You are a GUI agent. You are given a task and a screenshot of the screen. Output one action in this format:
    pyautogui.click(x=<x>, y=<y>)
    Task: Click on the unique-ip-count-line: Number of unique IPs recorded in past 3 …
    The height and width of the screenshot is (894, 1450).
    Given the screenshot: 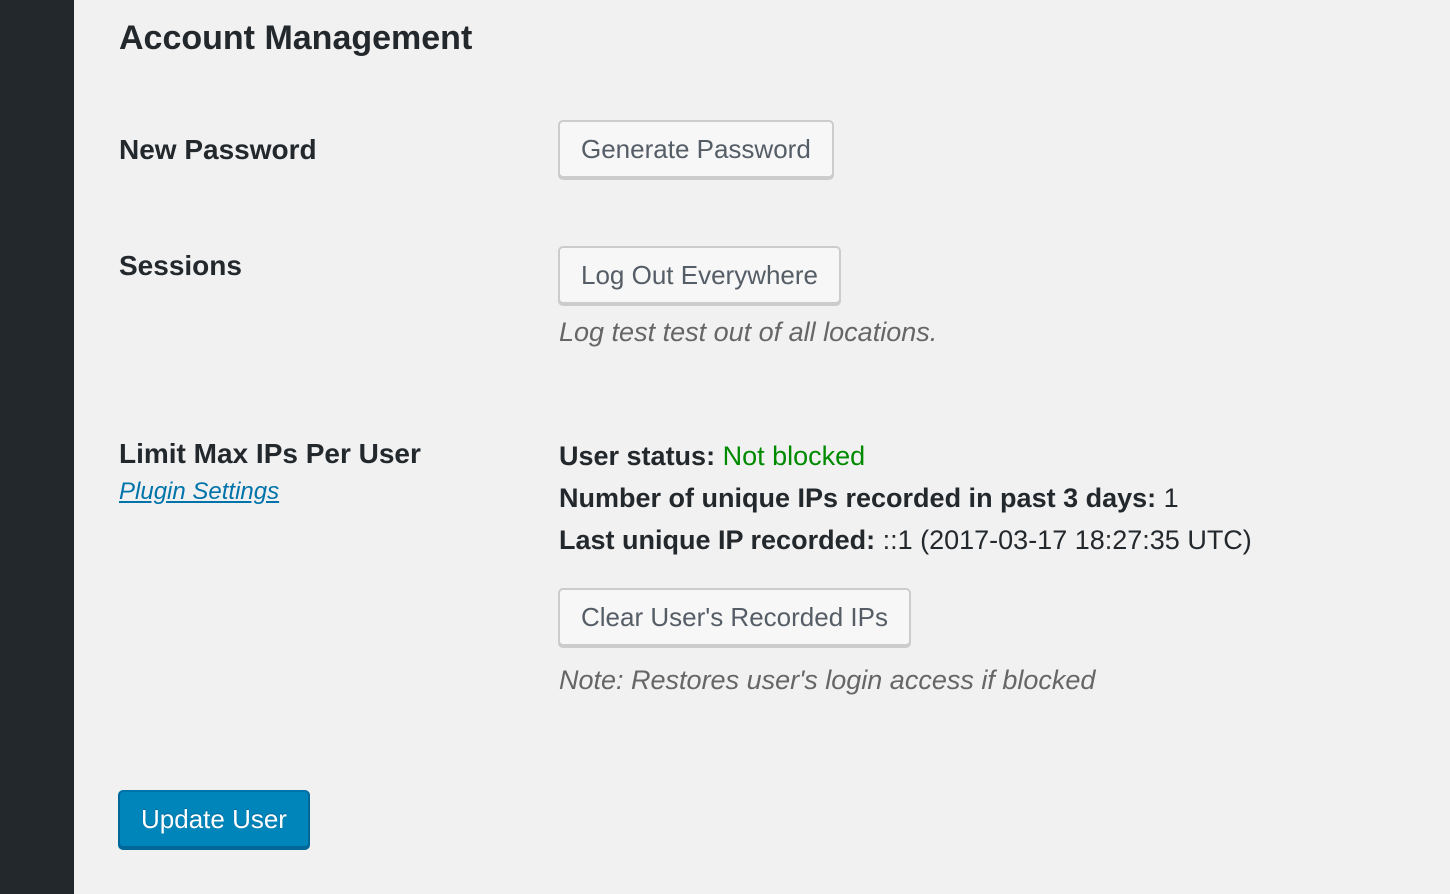 What is the action you would take?
    pyautogui.click(x=869, y=498)
    